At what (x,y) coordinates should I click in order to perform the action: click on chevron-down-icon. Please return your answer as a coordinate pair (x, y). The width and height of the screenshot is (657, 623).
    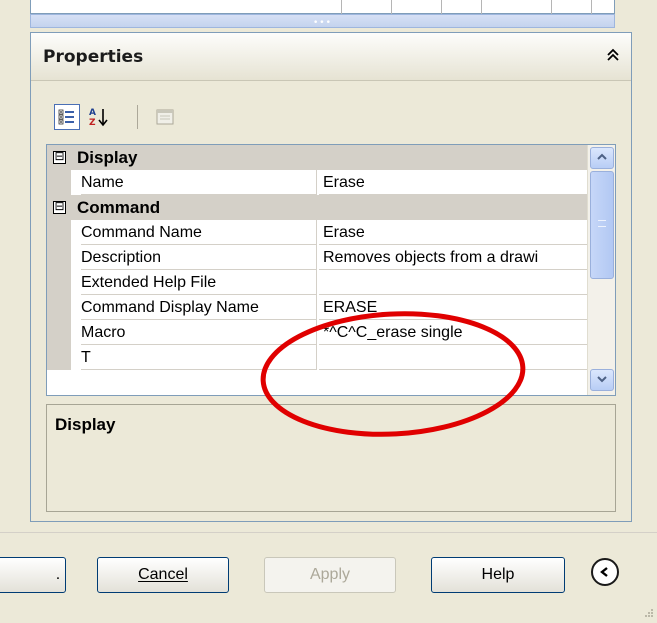
    Looking at the image, I should click on (602, 379).